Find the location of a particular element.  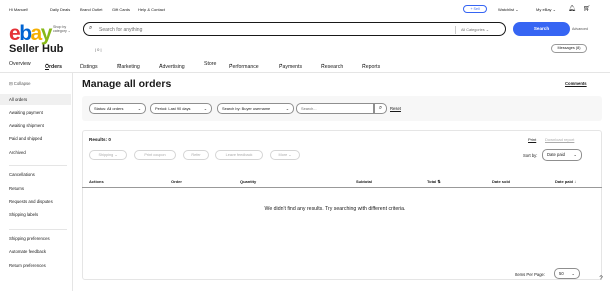

store-indicator-icon: | 0 | is located at coordinates (98, 49).